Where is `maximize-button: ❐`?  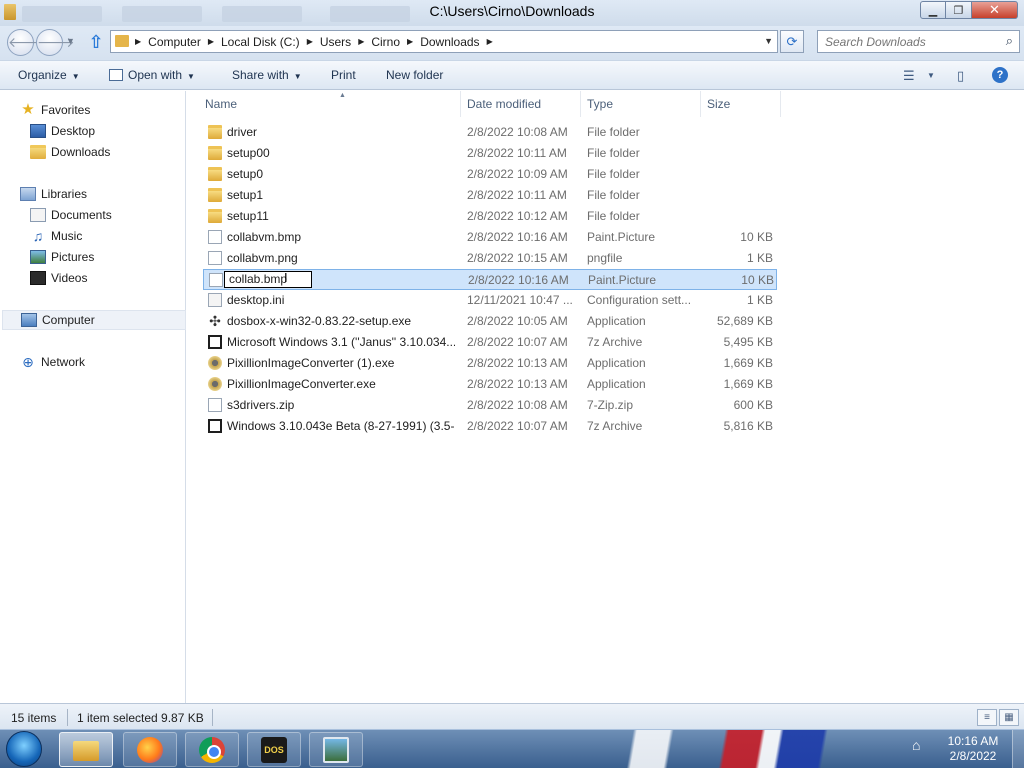 maximize-button: ❐ is located at coordinates (959, 10).